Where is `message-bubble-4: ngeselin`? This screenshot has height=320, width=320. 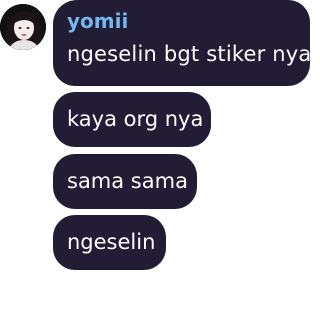
message-bubble-4: ngeselin is located at coordinates (109, 242).